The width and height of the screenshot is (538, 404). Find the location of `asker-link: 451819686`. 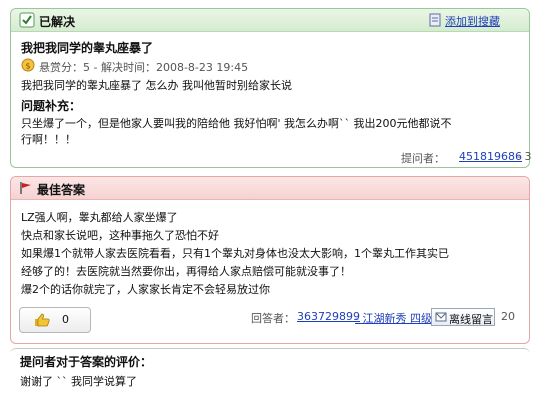

asker-link: 451819686 is located at coordinates (490, 156).